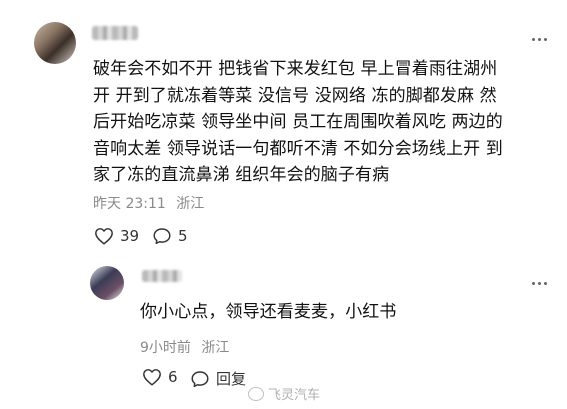 This screenshot has width=567, height=409. Describe the element at coordinates (173, 377) in the screenshot. I see `like-count: 6` at that location.